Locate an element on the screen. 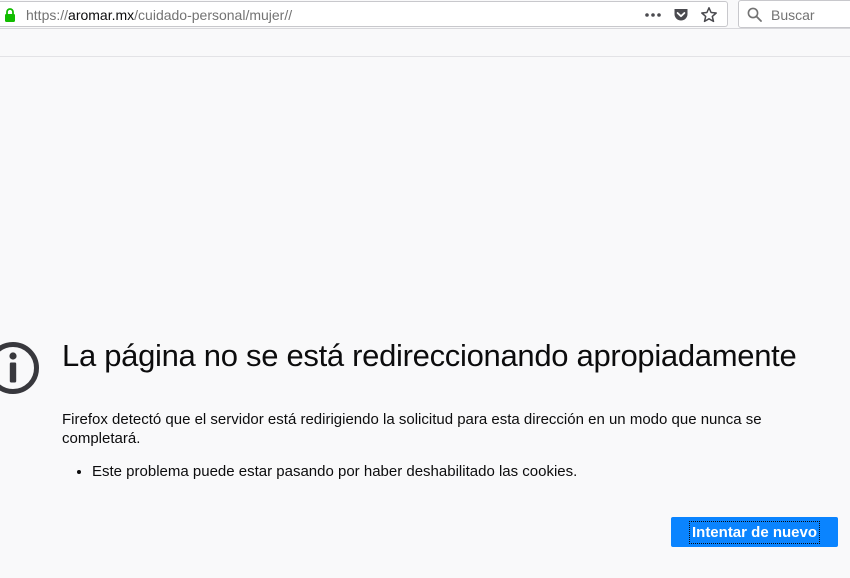 Image resolution: width=850 pixels, height=578 pixels. try-again-label: Intentar de nuevo is located at coordinates (754, 532).